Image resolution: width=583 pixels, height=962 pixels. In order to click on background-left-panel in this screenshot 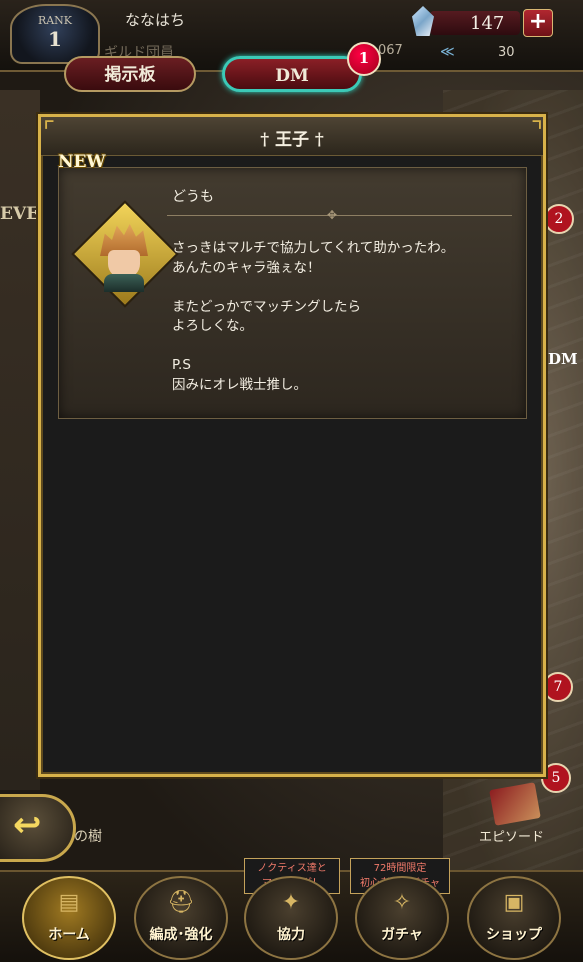, I will do `click(20, 440)`.